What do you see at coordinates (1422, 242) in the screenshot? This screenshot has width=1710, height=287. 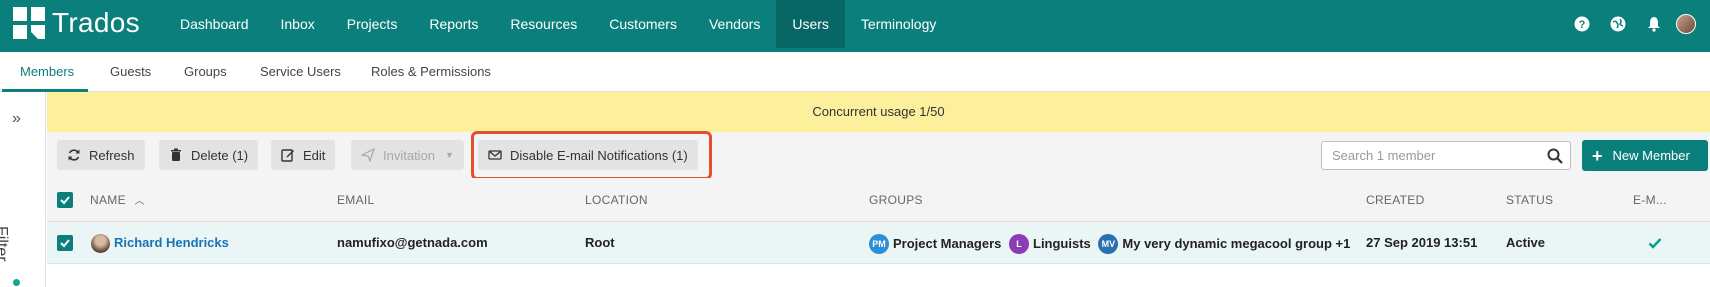 I see `member-created: 27 Sep 2019 13:51` at bounding box center [1422, 242].